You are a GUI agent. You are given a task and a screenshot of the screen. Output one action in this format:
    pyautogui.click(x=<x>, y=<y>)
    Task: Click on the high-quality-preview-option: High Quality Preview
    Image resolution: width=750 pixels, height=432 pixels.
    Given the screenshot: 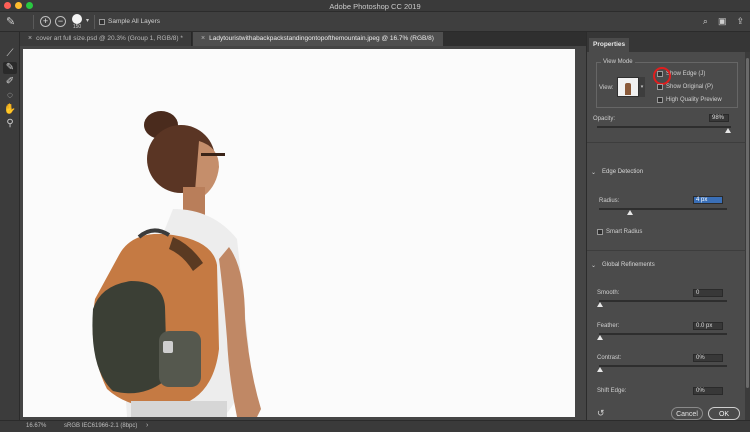 What is the action you would take?
    pyautogui.click(x=689, y=100)
    